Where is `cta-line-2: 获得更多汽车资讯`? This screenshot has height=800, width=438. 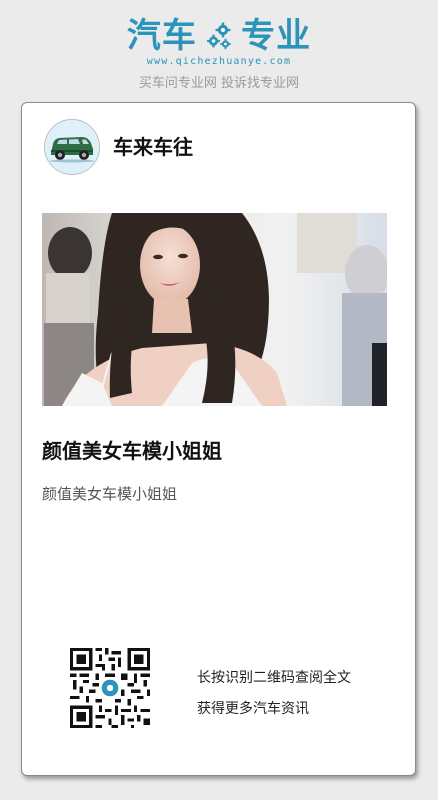
cta-line-2: 获得更多汽车资讯 is located at coordinates (253, 709).